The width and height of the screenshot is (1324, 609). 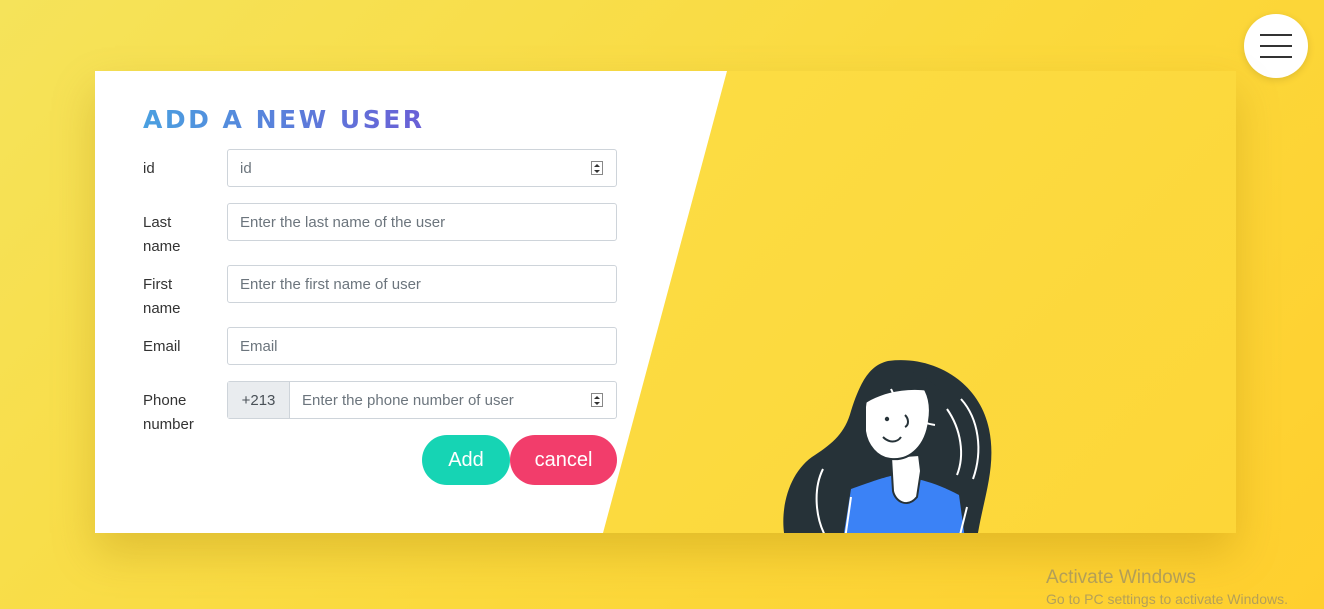 I want to click on id-field, so click(x=422, y=168).